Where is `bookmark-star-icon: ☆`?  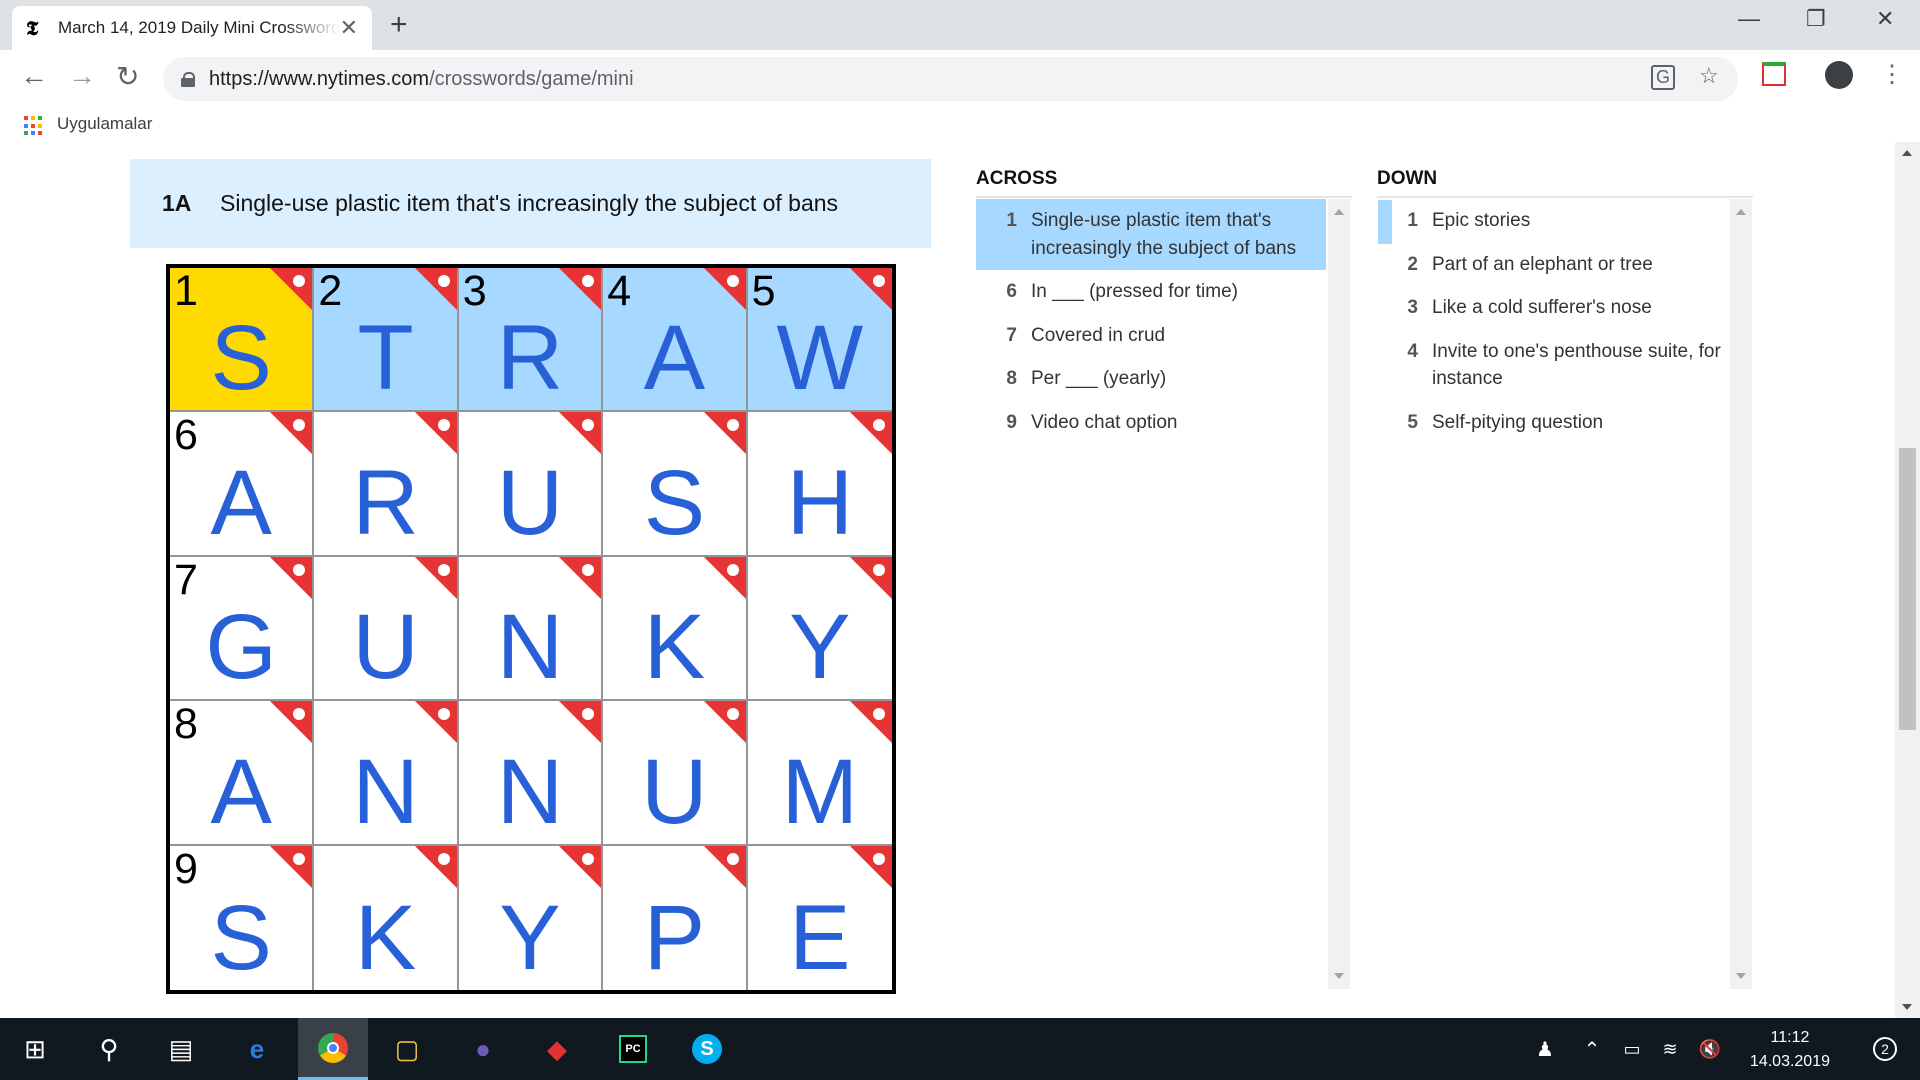
bookmark-star-icon: ☆ is located at coordinates (1709, 76).